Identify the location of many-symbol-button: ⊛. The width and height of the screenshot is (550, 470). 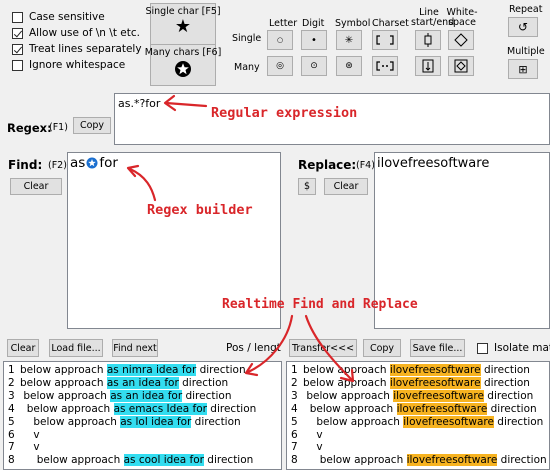
(349, 66).